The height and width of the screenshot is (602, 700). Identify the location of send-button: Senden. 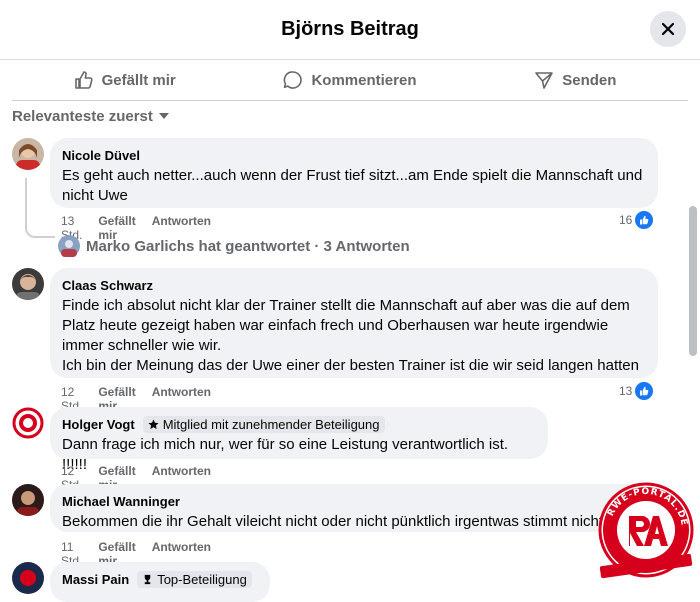
(575, 80).